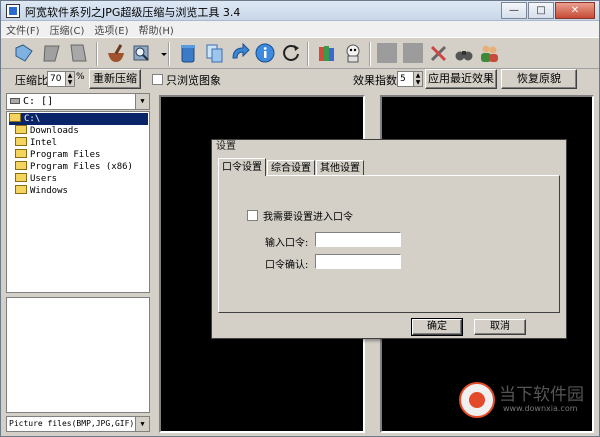  Describe the element at coordinates (358, 239) in the screenshot. I see `password-input` at that location.